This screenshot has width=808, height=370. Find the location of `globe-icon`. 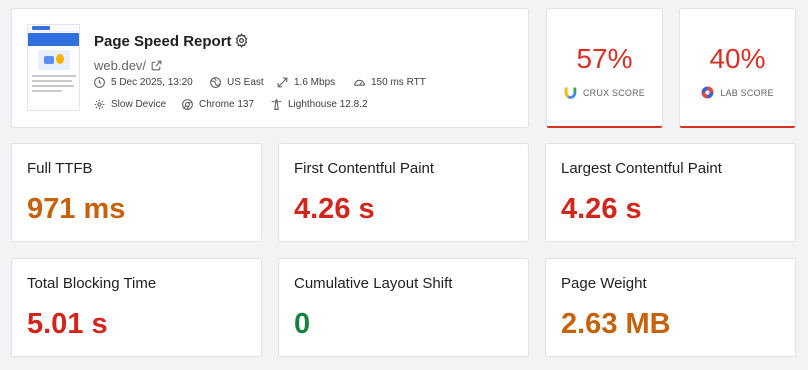

globe-icon is located at coordinates (215, 82).